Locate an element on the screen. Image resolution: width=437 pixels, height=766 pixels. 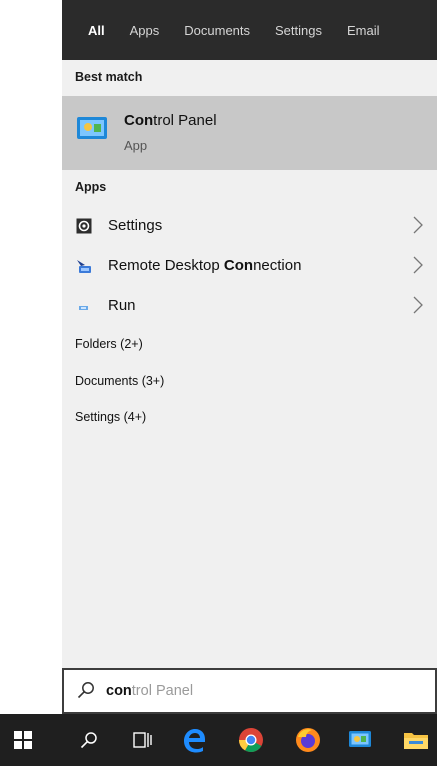
app-item-label: Run is located at coordinates (122, 305).